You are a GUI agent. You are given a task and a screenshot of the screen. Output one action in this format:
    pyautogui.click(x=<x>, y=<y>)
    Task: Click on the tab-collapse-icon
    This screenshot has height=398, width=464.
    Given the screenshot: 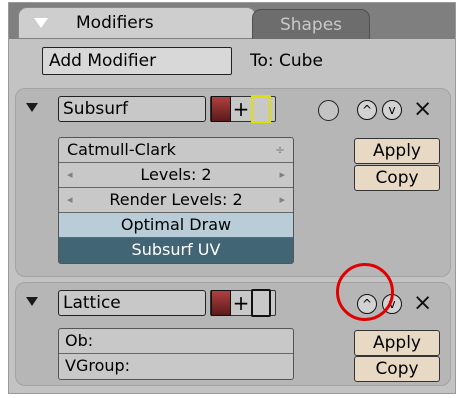 What is the action you would take?
    pyautogui.click(x=41, y=23)
    